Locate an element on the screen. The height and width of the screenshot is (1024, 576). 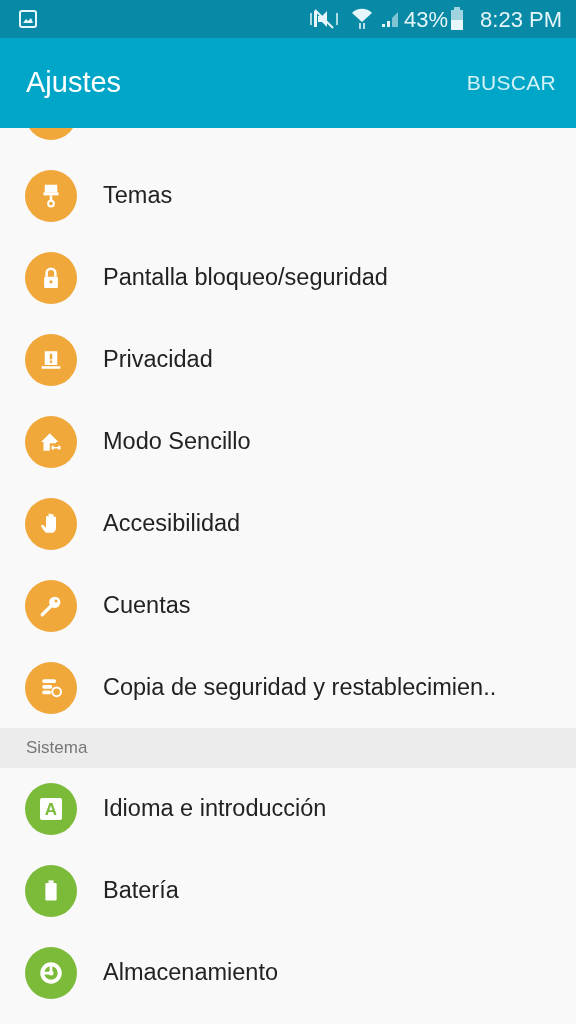
settings-item: Almacenamiento is located at coordinates (288, 973).